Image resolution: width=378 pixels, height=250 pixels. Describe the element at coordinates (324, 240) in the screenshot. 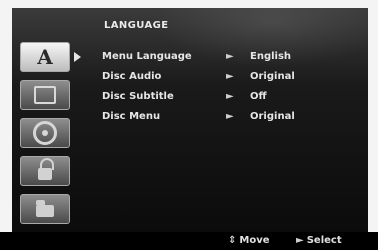

I see `select-label: Select` at that location.